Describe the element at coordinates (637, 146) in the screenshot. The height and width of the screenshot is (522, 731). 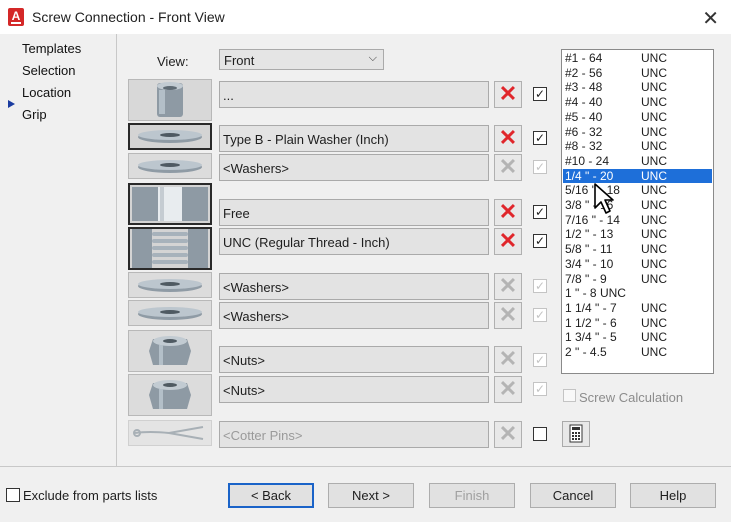
I see `thread-size-item: #8 - 32 UNC` at that location.